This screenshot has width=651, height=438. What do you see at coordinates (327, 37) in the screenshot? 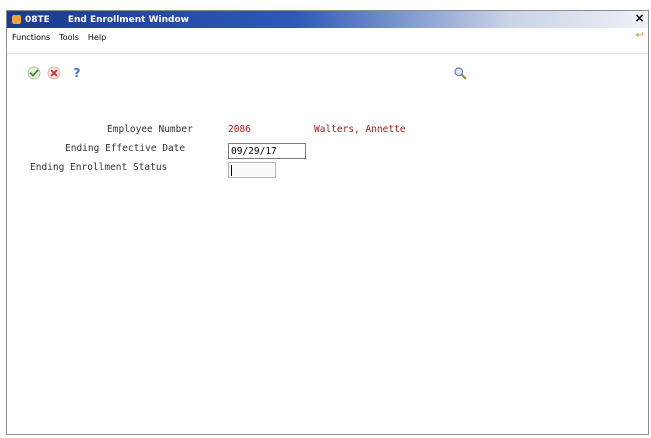
I see `menu-bar: Functions Tools Help ↩` at bounding box center [327, 37].